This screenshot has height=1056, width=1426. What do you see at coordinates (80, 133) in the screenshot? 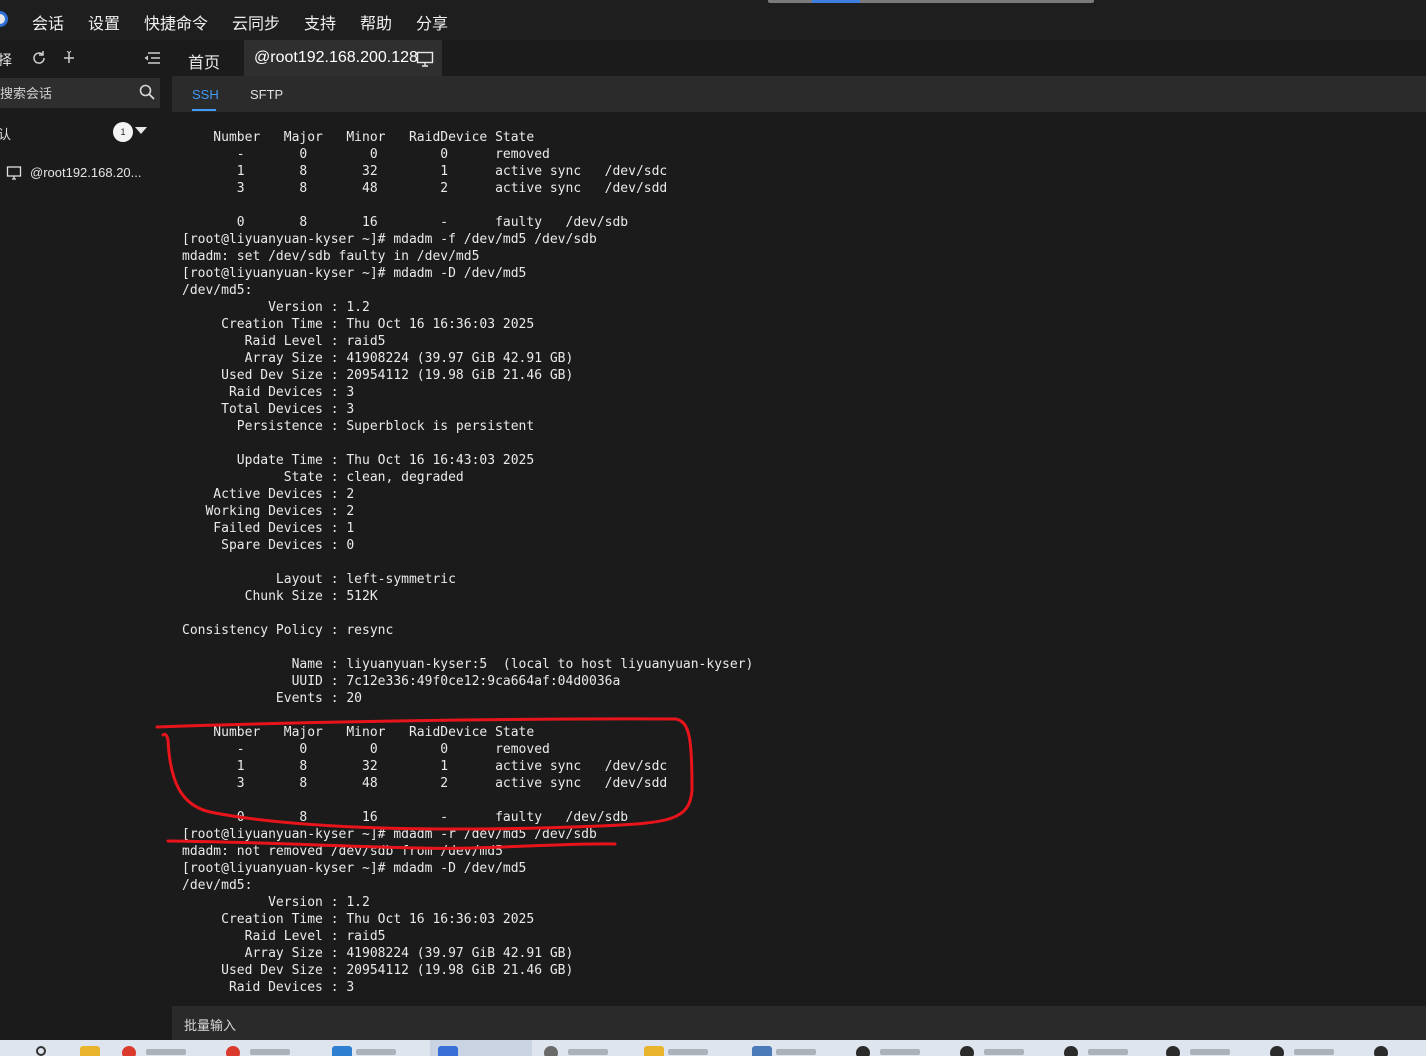
I see `session-group-default: 认 1` at bounding box center [80, 133].